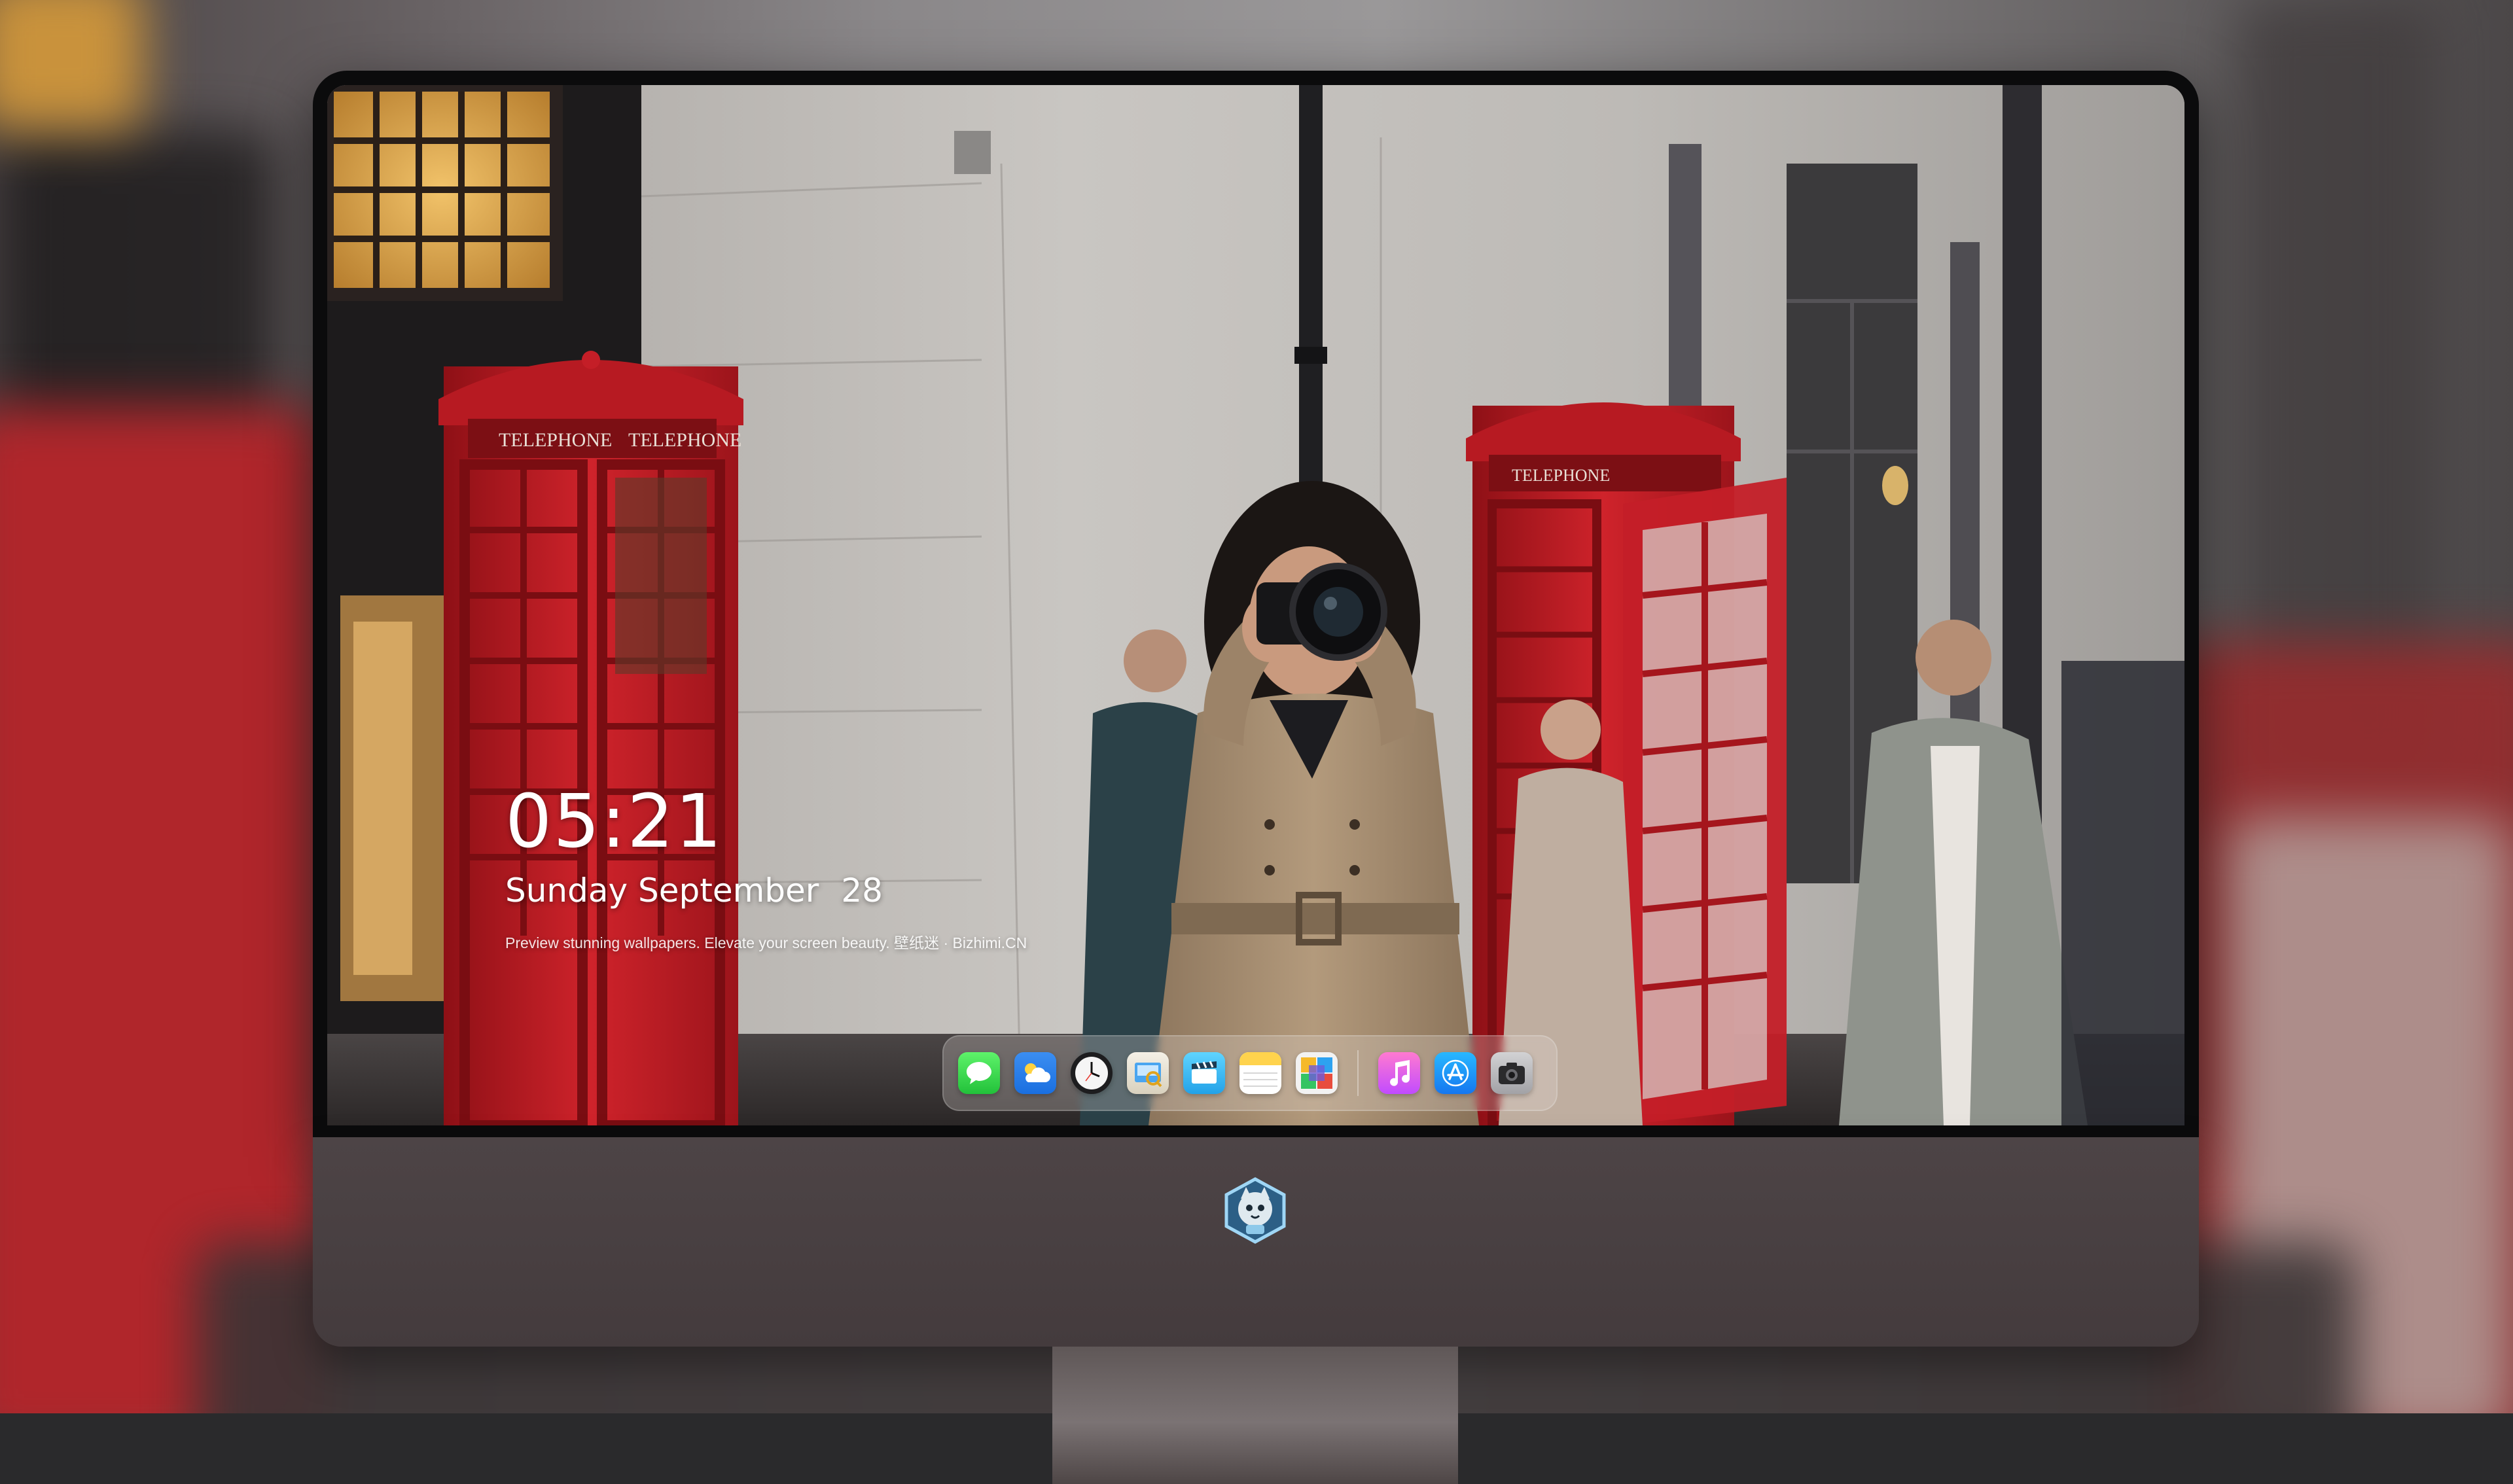 Image resolution: width=2513 pixels, height=1484 pixels. I want to click on app-store-icon, so click(1455, 1073).